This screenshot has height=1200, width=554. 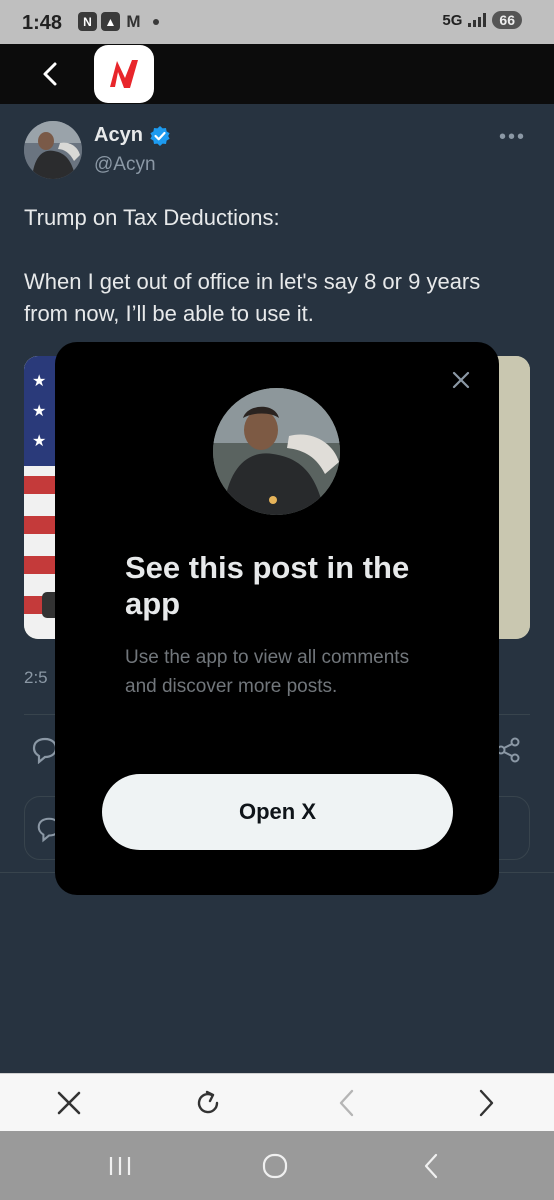 I want to click on browser-back-button, so click(x=347, y=1103).